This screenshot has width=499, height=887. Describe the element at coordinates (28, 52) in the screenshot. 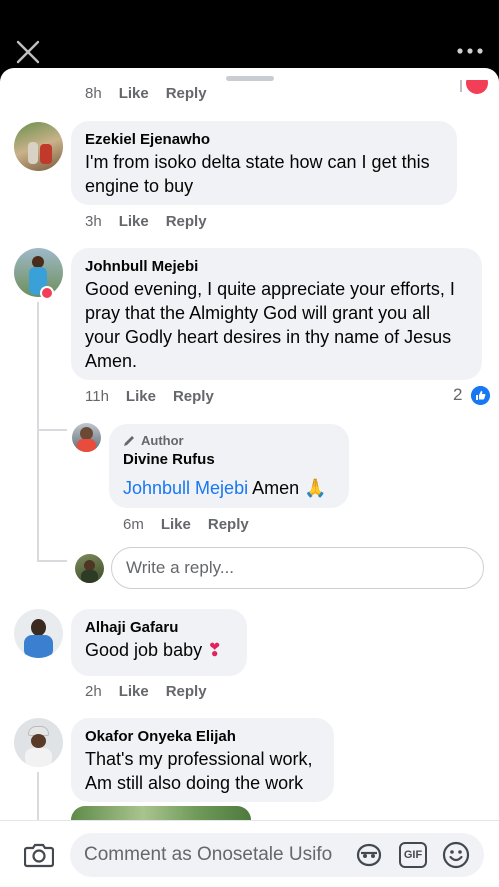

I see `close-icon` at that location.